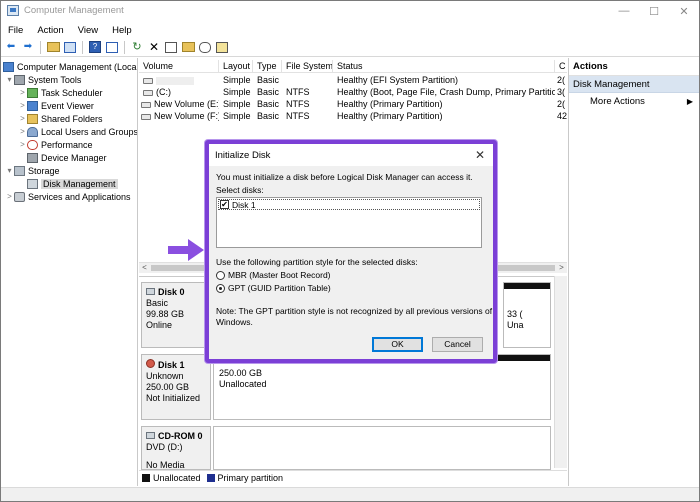 This screenshot has width=700, height=502. What do you see at coordinates (382, 387) in the screenshot?
I see `disk-1-unallocated-partition: 250.00 GB Unallocated` at bounding box center [382, 387].